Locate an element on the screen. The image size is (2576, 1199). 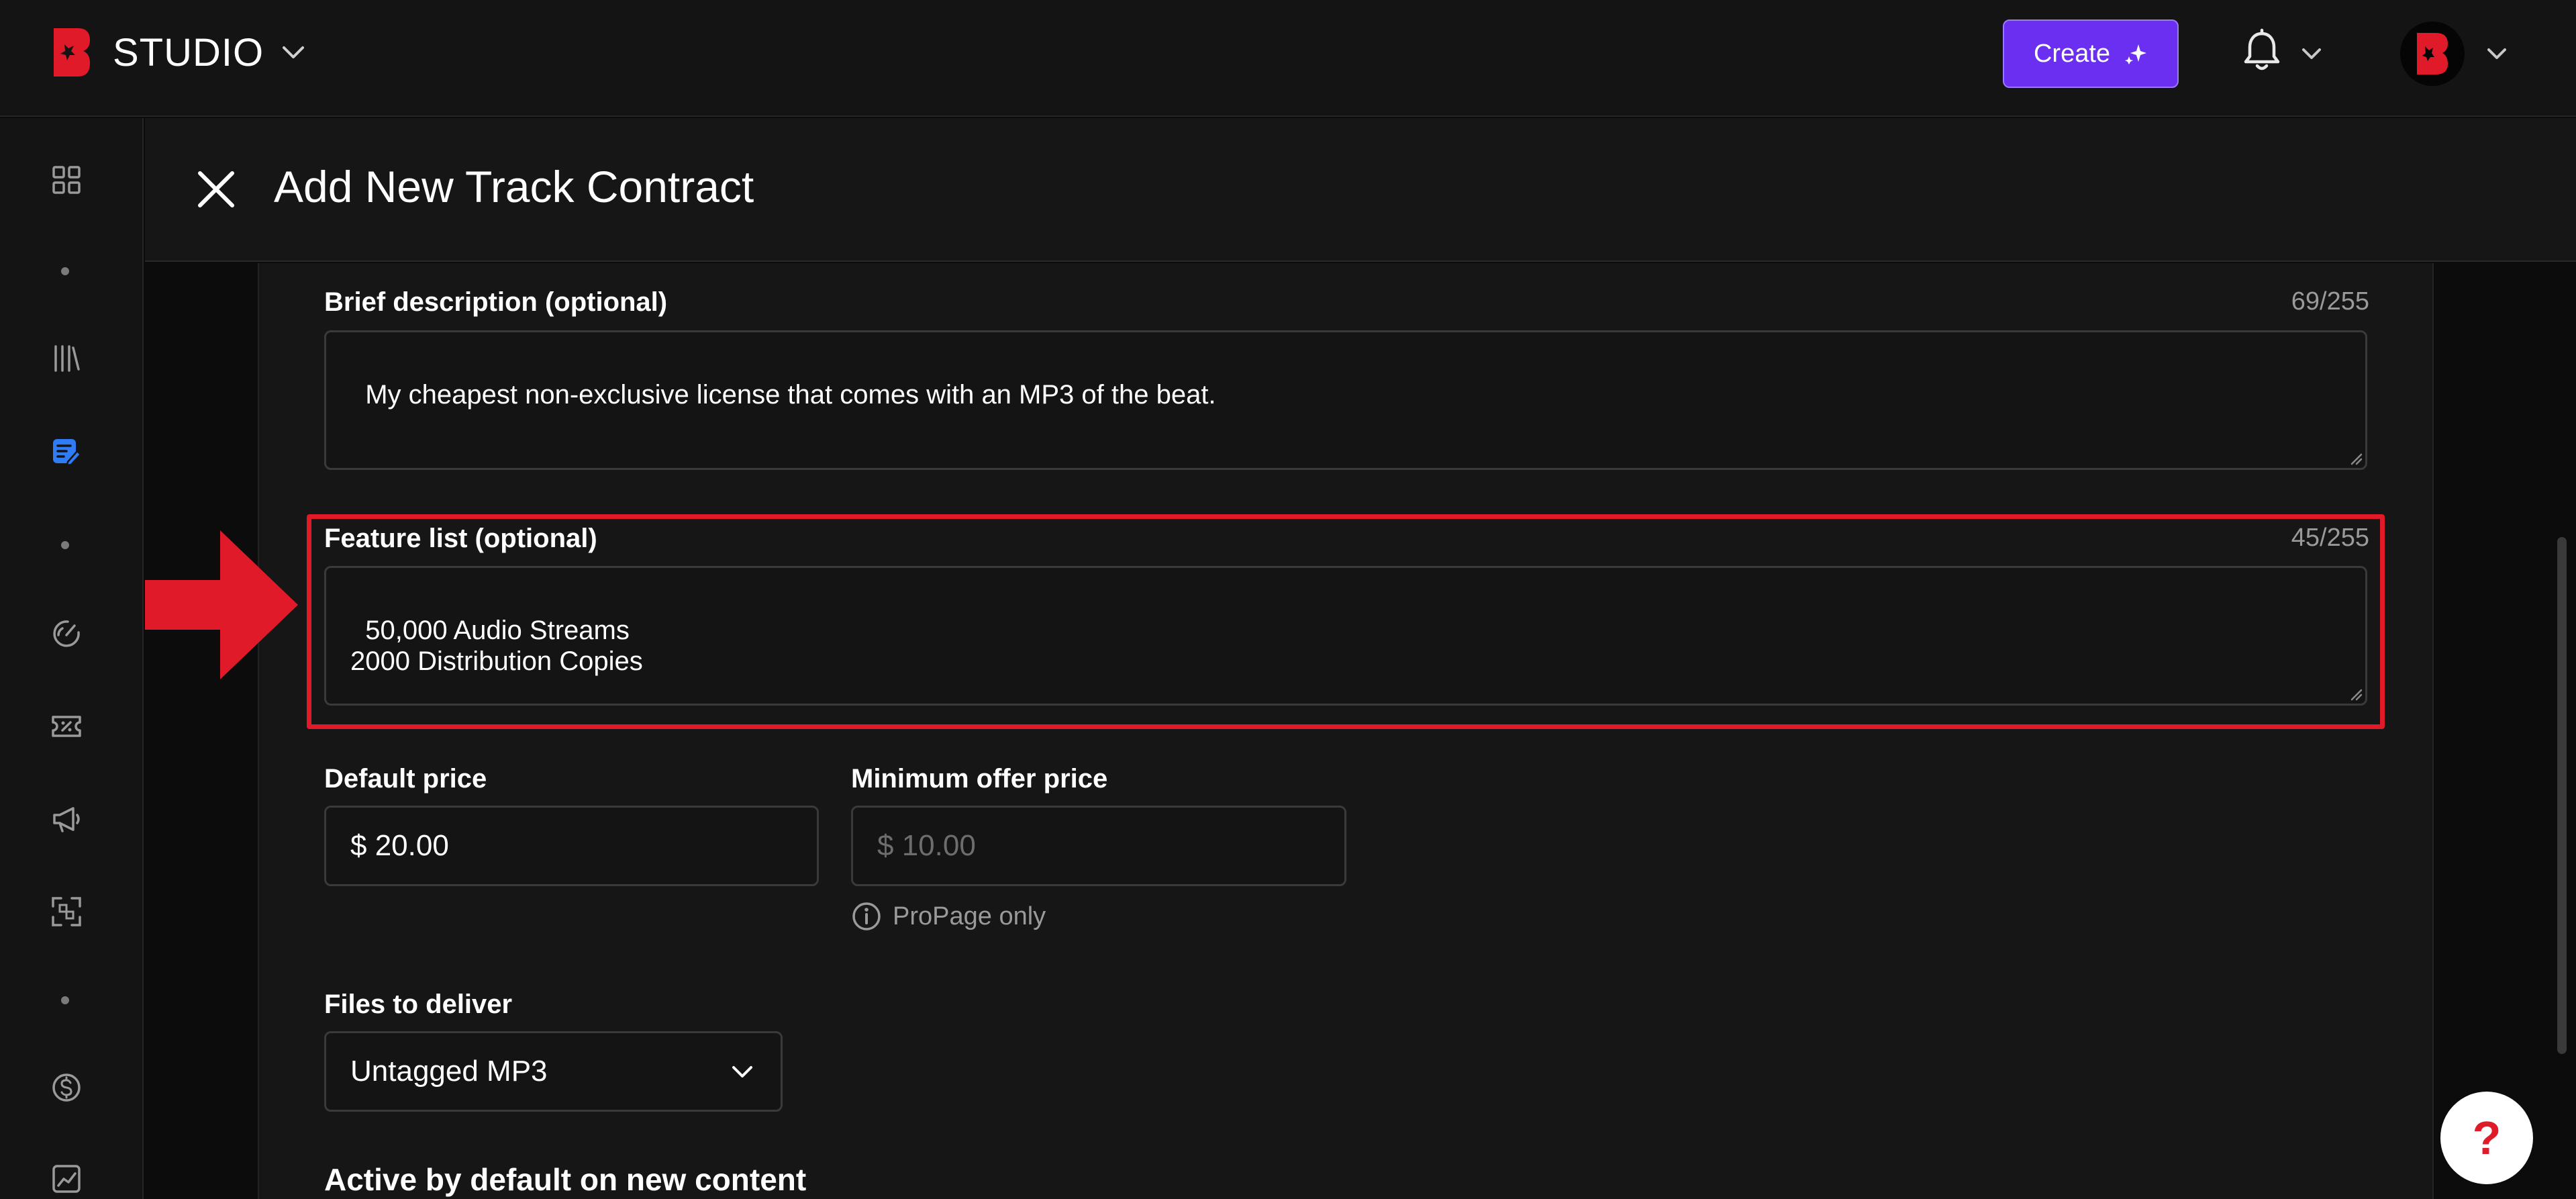
brand-logo-icon is located at coordinates (72, 52).